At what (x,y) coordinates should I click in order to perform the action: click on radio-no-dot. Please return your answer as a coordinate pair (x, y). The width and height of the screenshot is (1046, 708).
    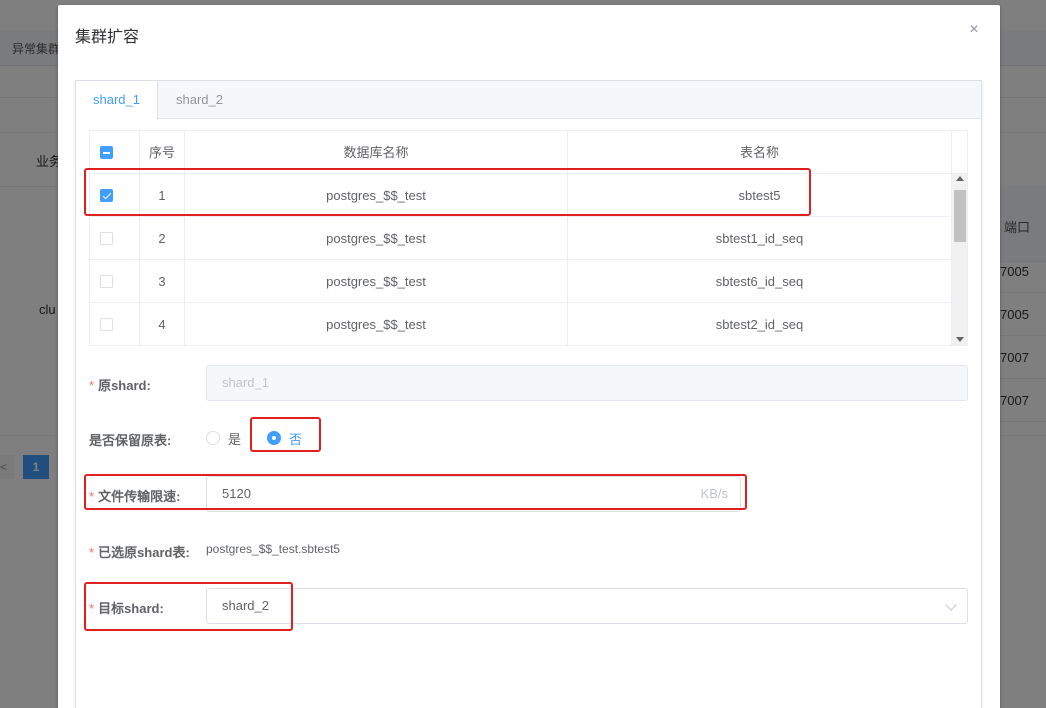
    Looking at the image, I should click on (274, 438).